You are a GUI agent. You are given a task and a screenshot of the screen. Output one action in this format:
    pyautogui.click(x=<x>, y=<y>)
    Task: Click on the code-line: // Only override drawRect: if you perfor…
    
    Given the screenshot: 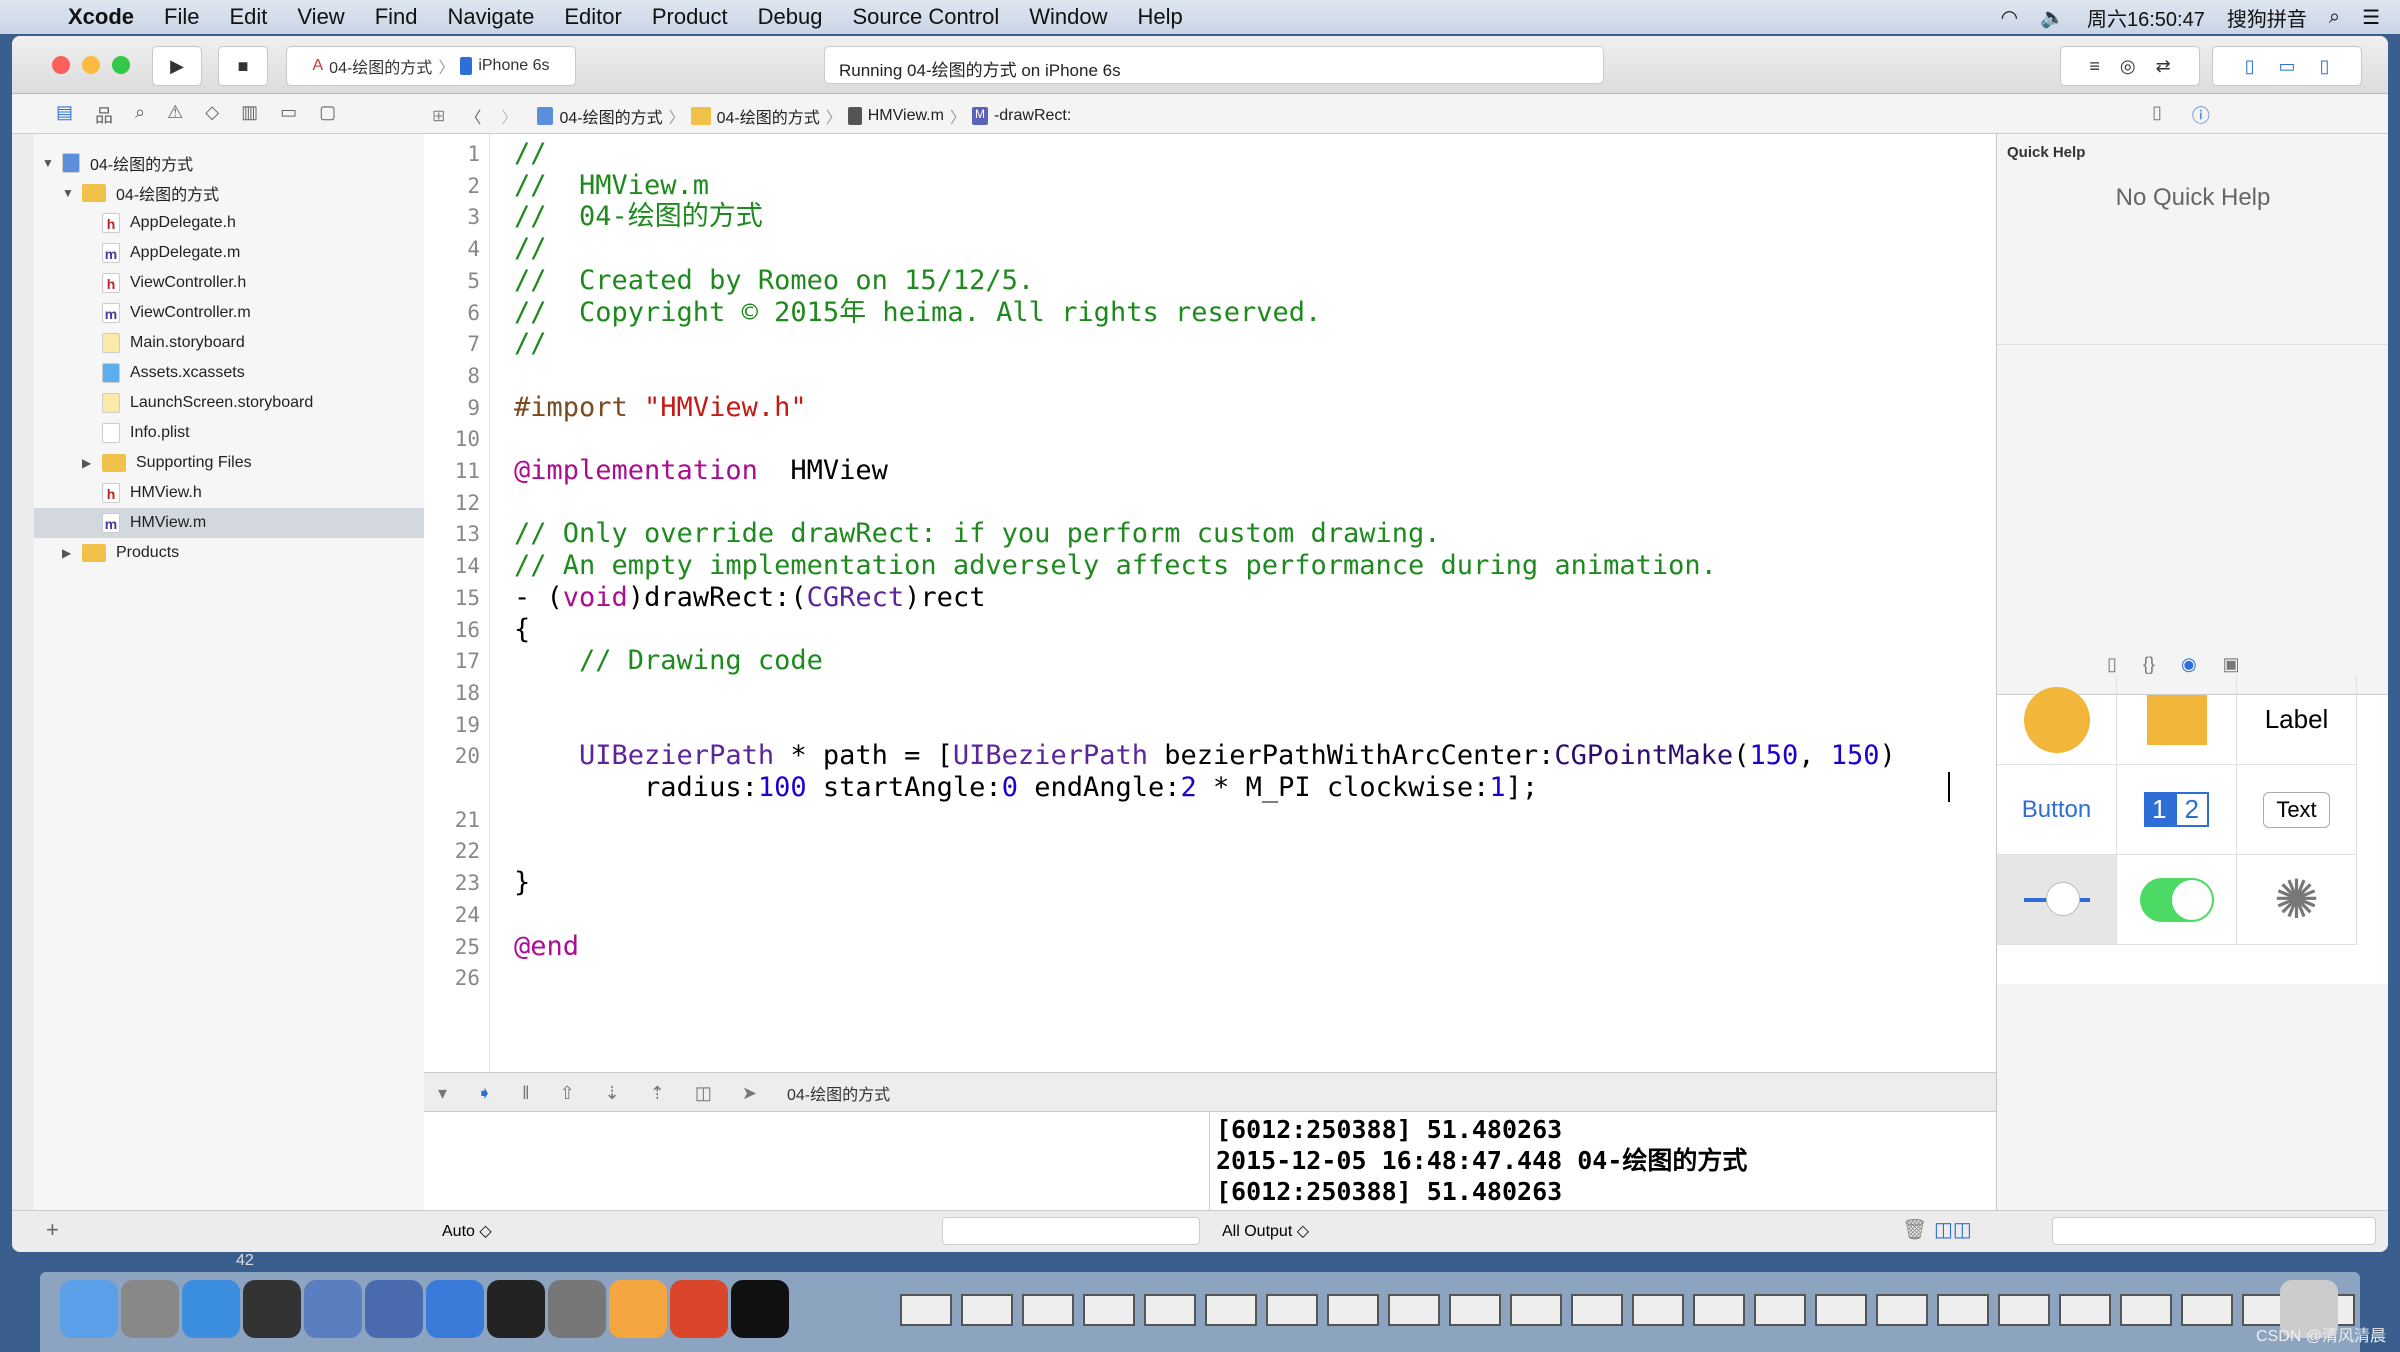 What is the action you would take?
    pyautogui.click(x=977, y=534)
    